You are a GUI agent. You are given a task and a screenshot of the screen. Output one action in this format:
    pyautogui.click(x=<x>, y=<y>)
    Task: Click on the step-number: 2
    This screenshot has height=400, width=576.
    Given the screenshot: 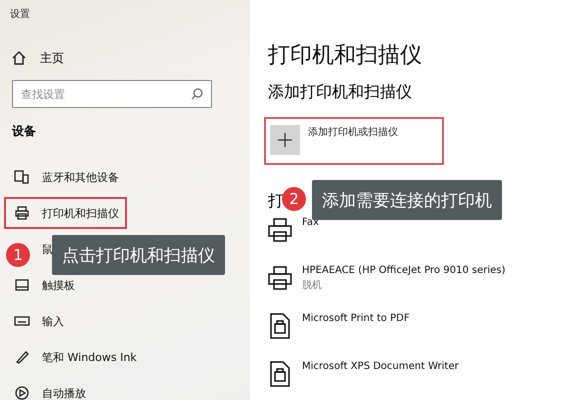 What is the action you would take?
    pyautogui.click(x=294, y=199)
    